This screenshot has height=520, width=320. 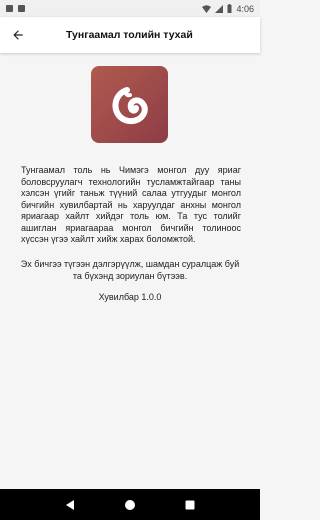 I want to click on app-logo-icon, so click(x=130, y=105).